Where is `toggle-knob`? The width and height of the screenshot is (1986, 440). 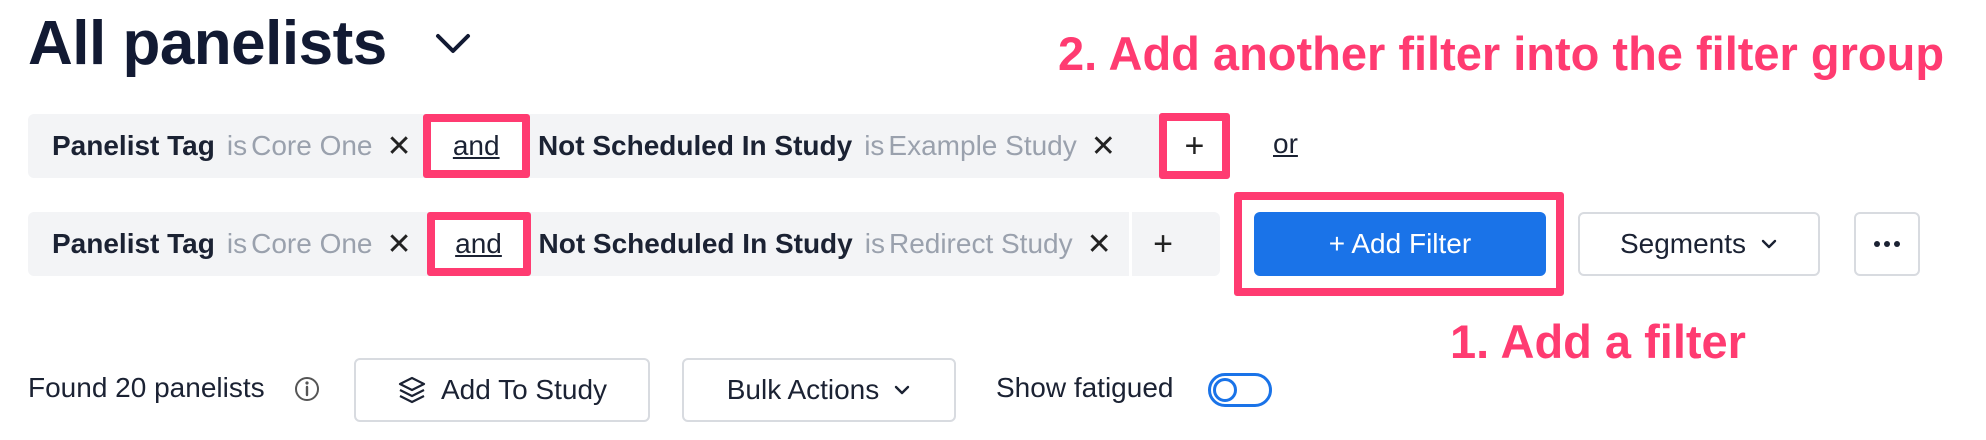
toggle-knob is located at coordinates (1225, 390).